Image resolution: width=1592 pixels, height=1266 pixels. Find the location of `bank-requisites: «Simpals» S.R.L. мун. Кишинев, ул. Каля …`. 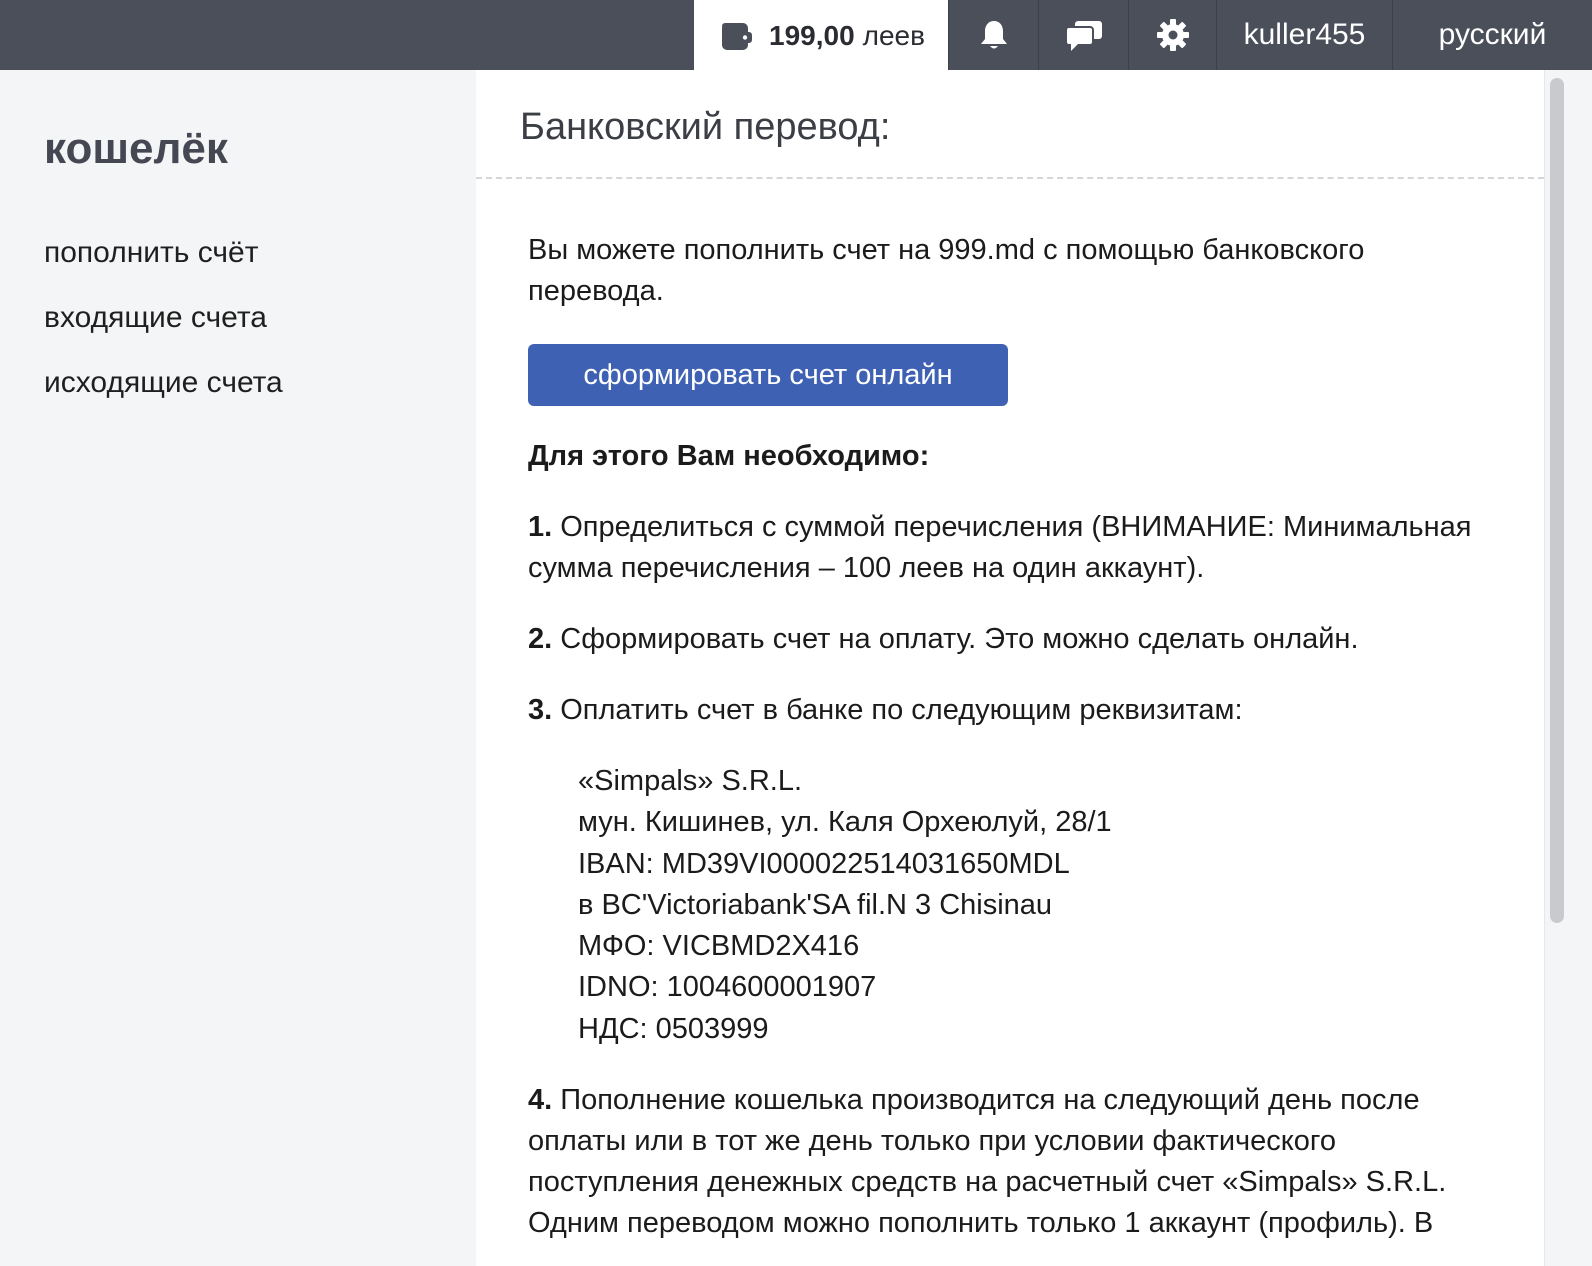

bank-requisites: «Simpals» S.R.L. мун. Кишинев, ул. Каля … is located at coordinates (1033, 905).